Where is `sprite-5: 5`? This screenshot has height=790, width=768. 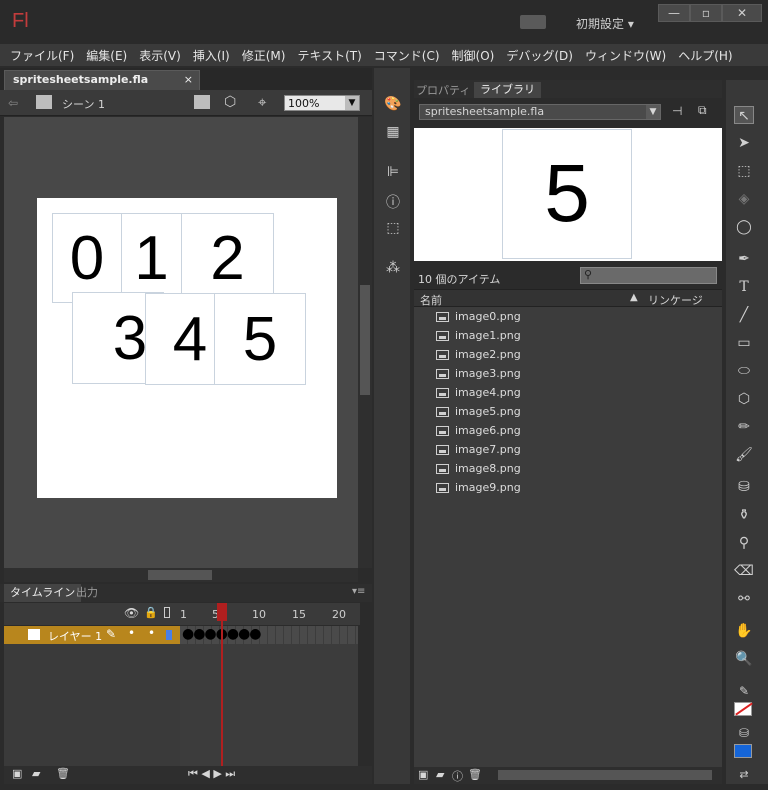 sprite-5: 5 is located at coordinates (260, 339).